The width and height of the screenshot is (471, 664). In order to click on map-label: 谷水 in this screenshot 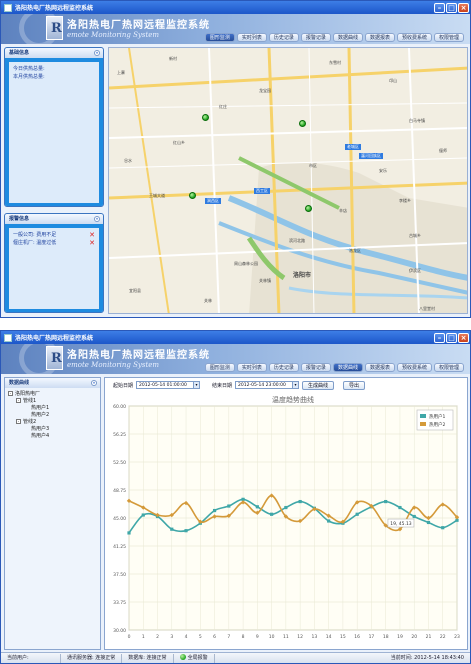, I will do `click(128, 160)`.